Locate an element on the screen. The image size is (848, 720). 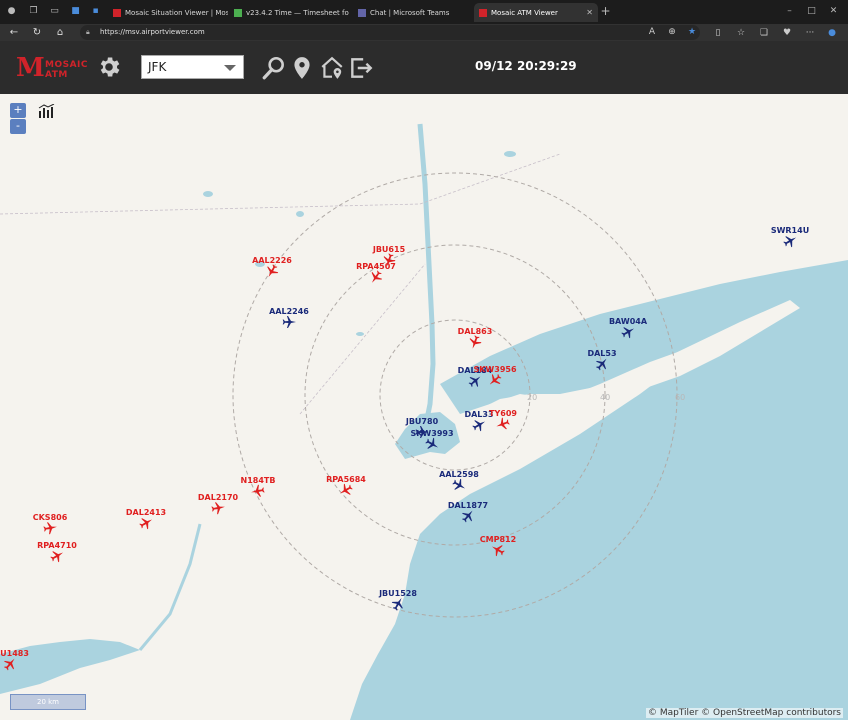
range-ring-label: 20 is located at coordinates (532, 397).